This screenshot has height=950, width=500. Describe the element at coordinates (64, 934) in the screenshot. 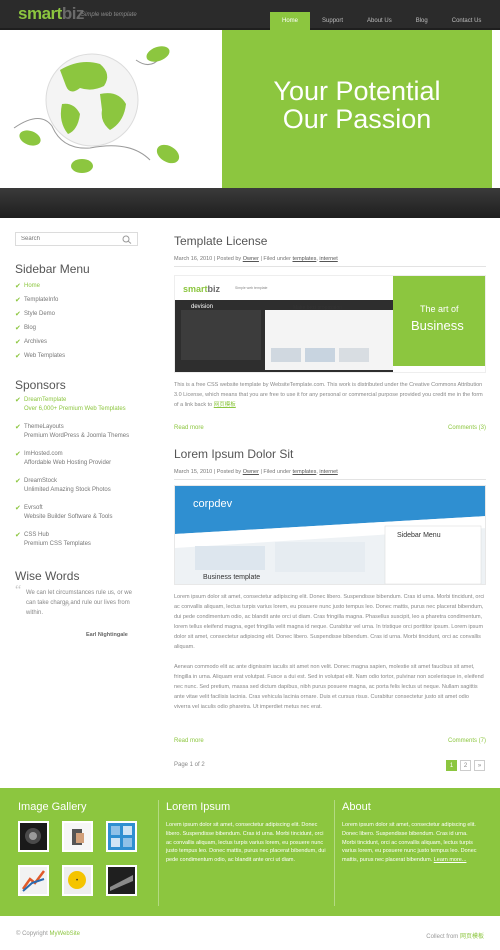

I see `copyright-link: MyWebSite` at that location.